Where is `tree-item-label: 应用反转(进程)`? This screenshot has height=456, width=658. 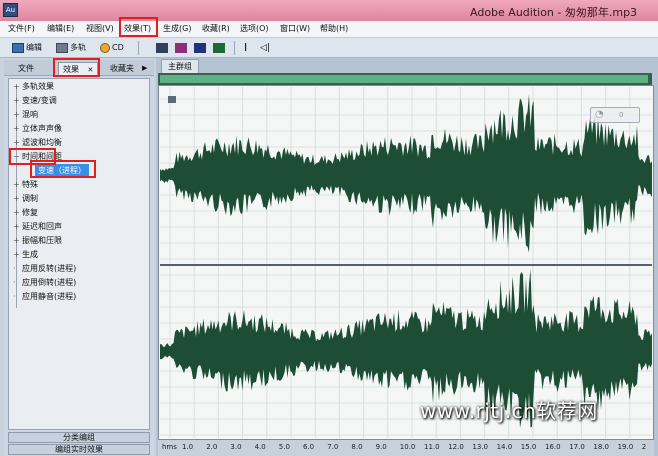
tree-item-label: 应用反转(进程) is located at coordinates (49, 268).